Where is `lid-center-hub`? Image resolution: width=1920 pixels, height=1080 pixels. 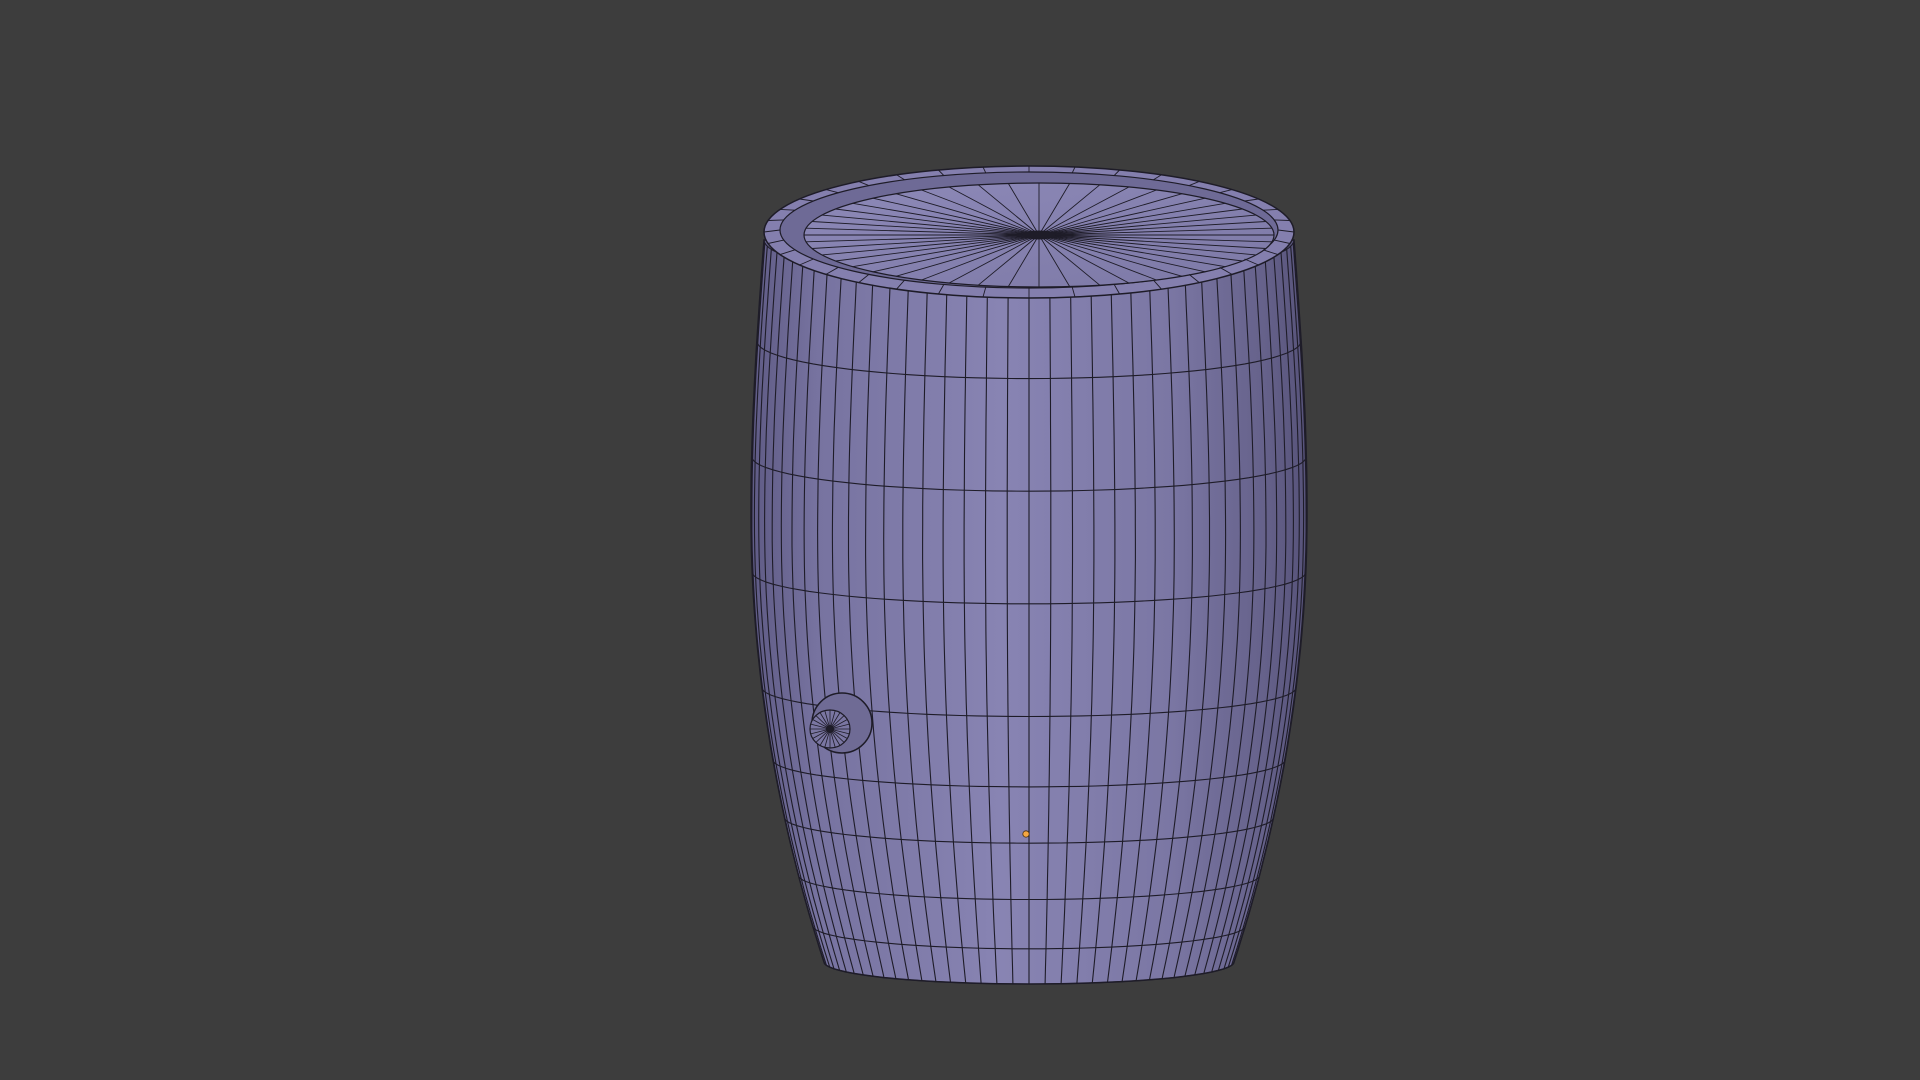 lid-center-hub is located at coordinates (1039, 235).